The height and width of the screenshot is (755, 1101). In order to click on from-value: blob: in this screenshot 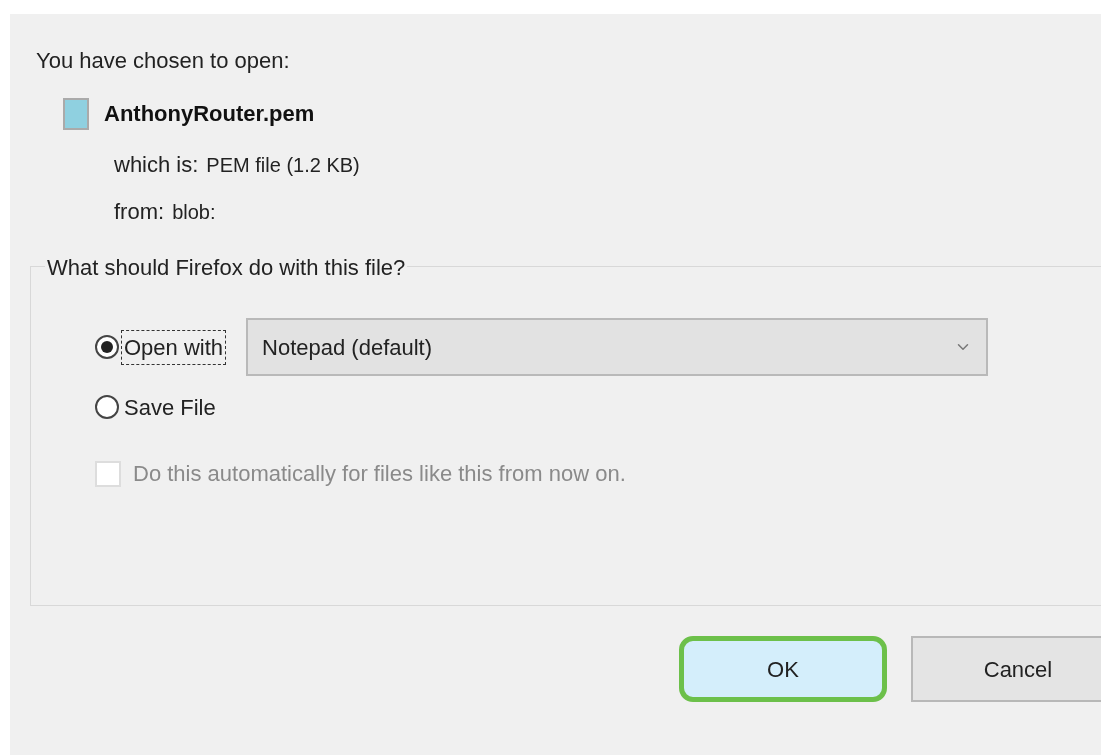, I will do `click(194, 212)`.